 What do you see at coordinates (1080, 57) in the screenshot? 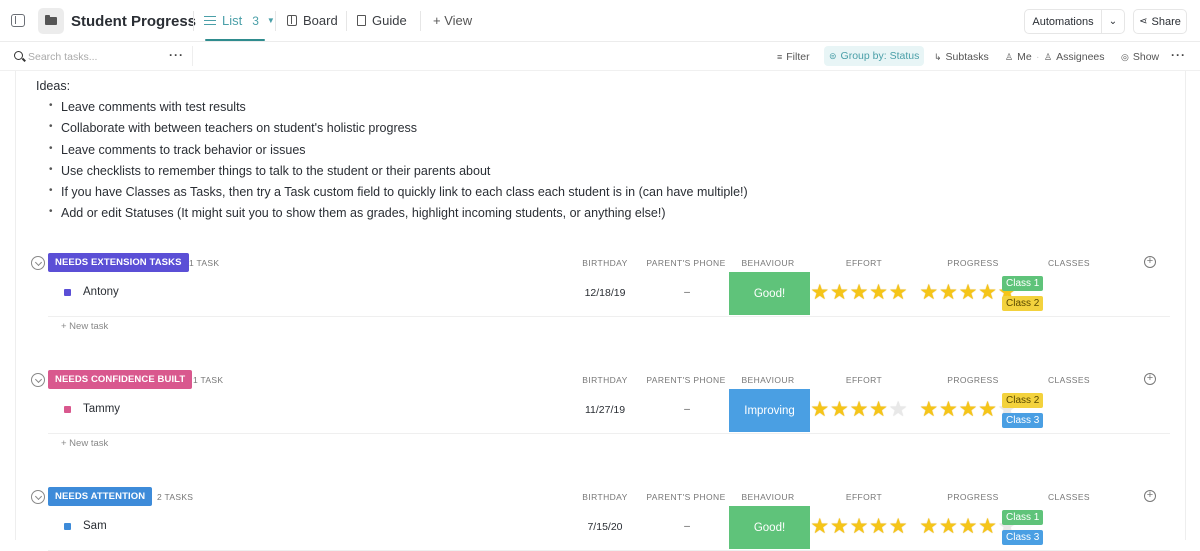
I see `assignees-label: Assignees` at bounding box center [1080, 57].